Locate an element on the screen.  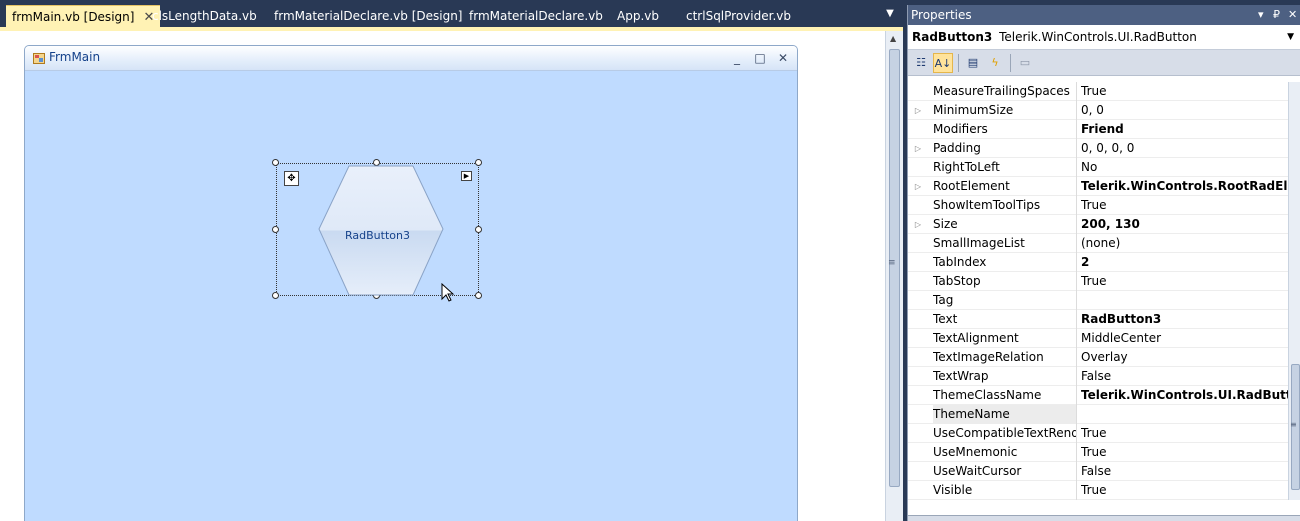
properties-icon: ▤ is located at coordinates (973, 63).